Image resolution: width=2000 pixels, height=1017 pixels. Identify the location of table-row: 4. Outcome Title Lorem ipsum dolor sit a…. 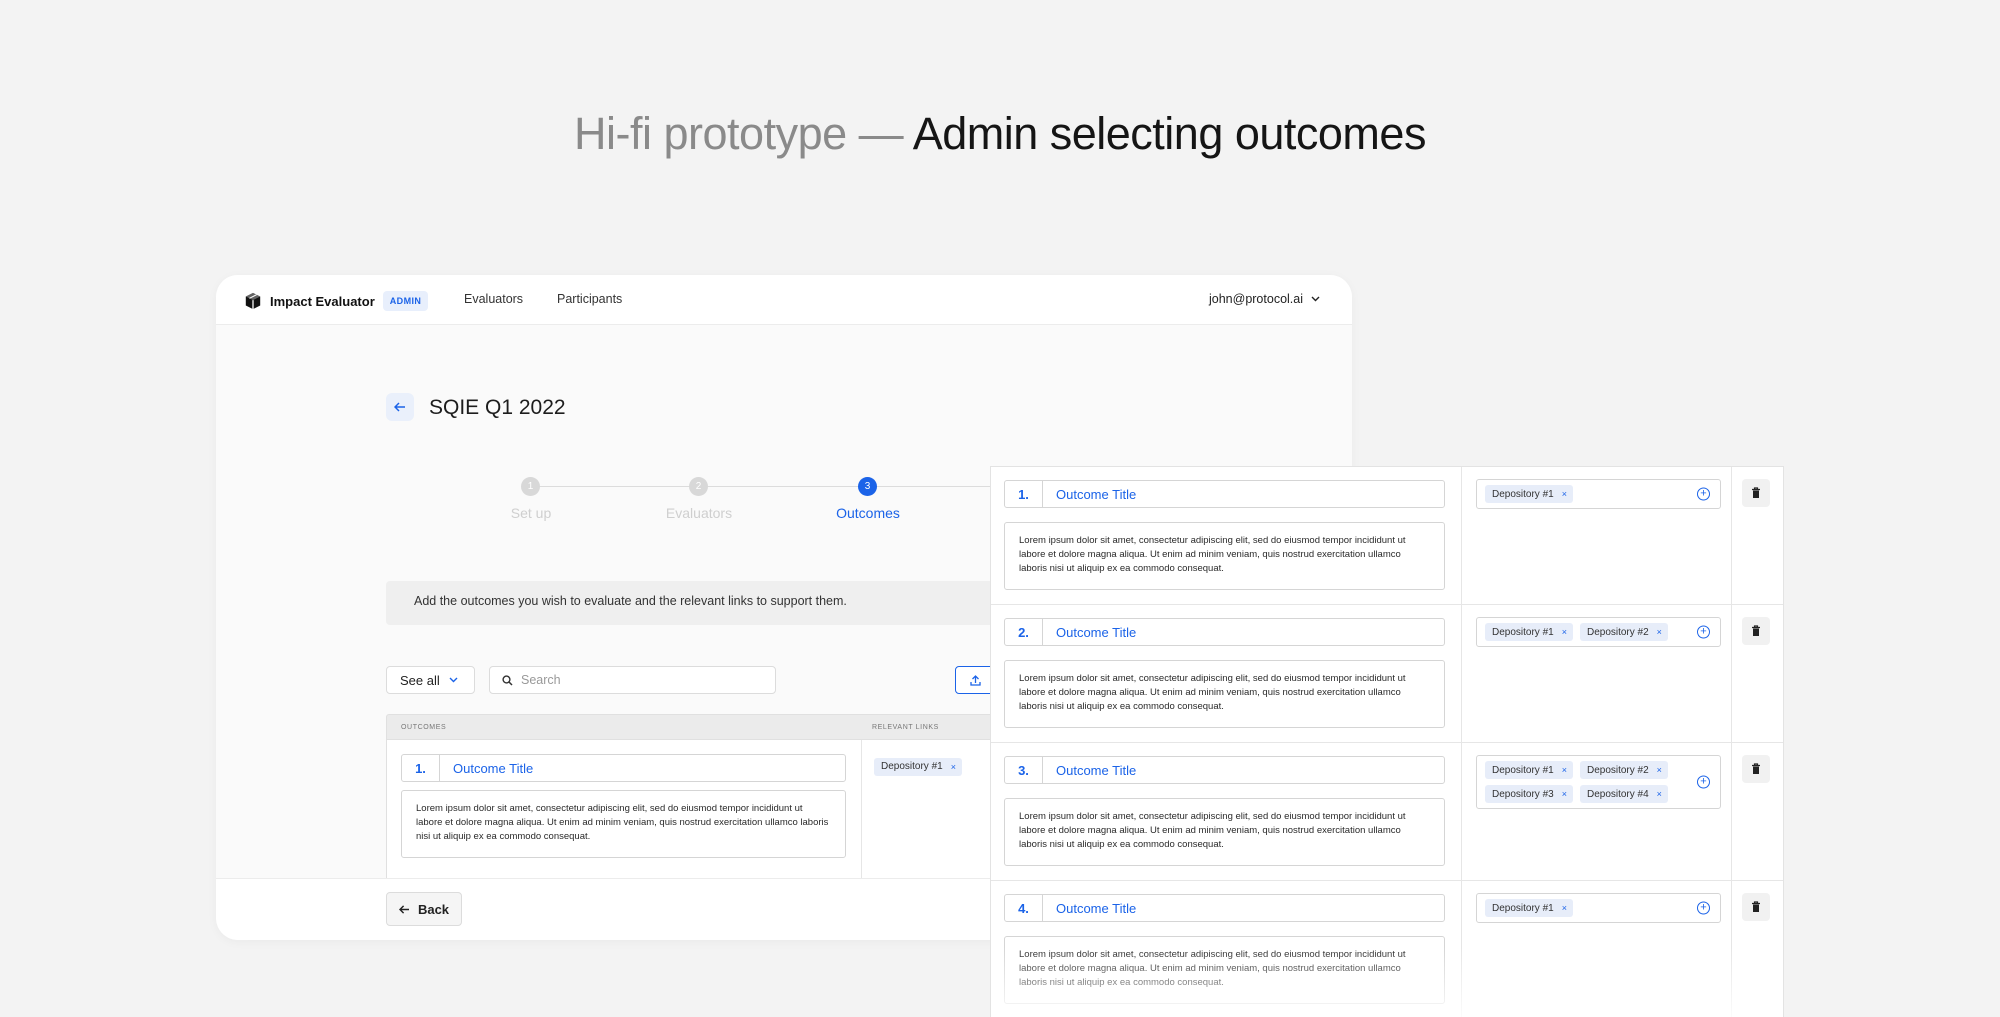
(1387, 949).